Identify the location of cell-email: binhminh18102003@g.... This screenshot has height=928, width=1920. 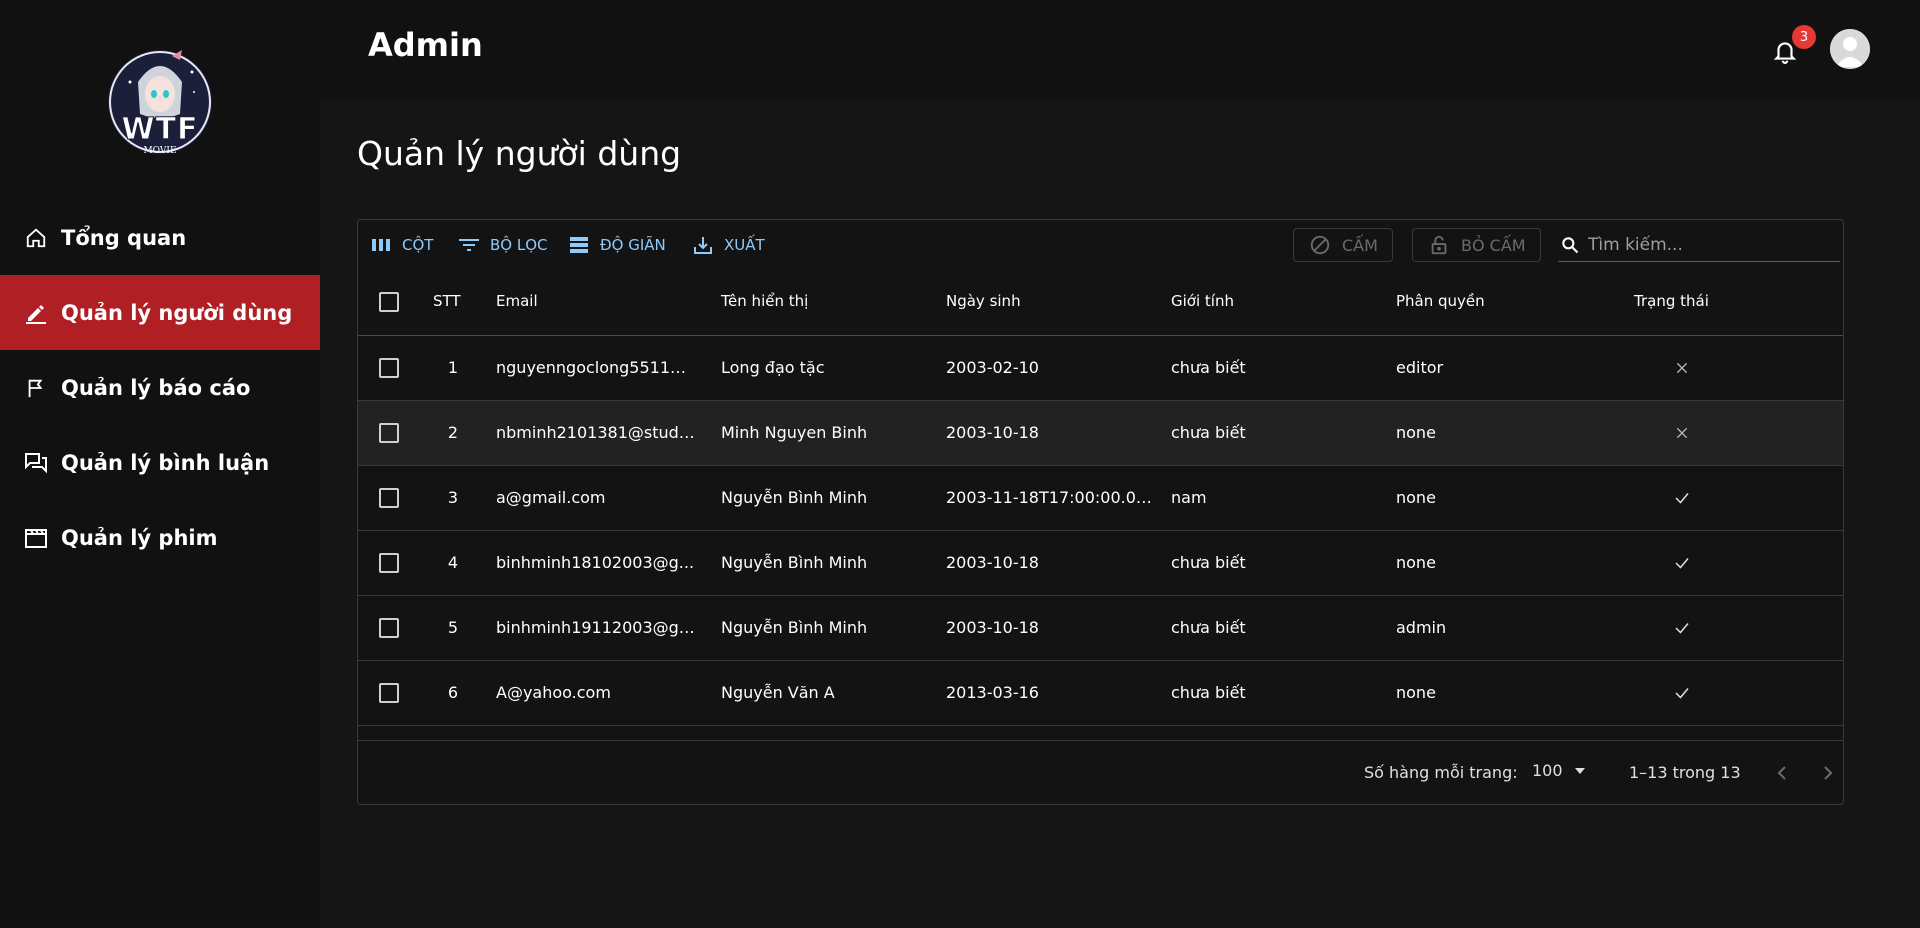
(595, 562).